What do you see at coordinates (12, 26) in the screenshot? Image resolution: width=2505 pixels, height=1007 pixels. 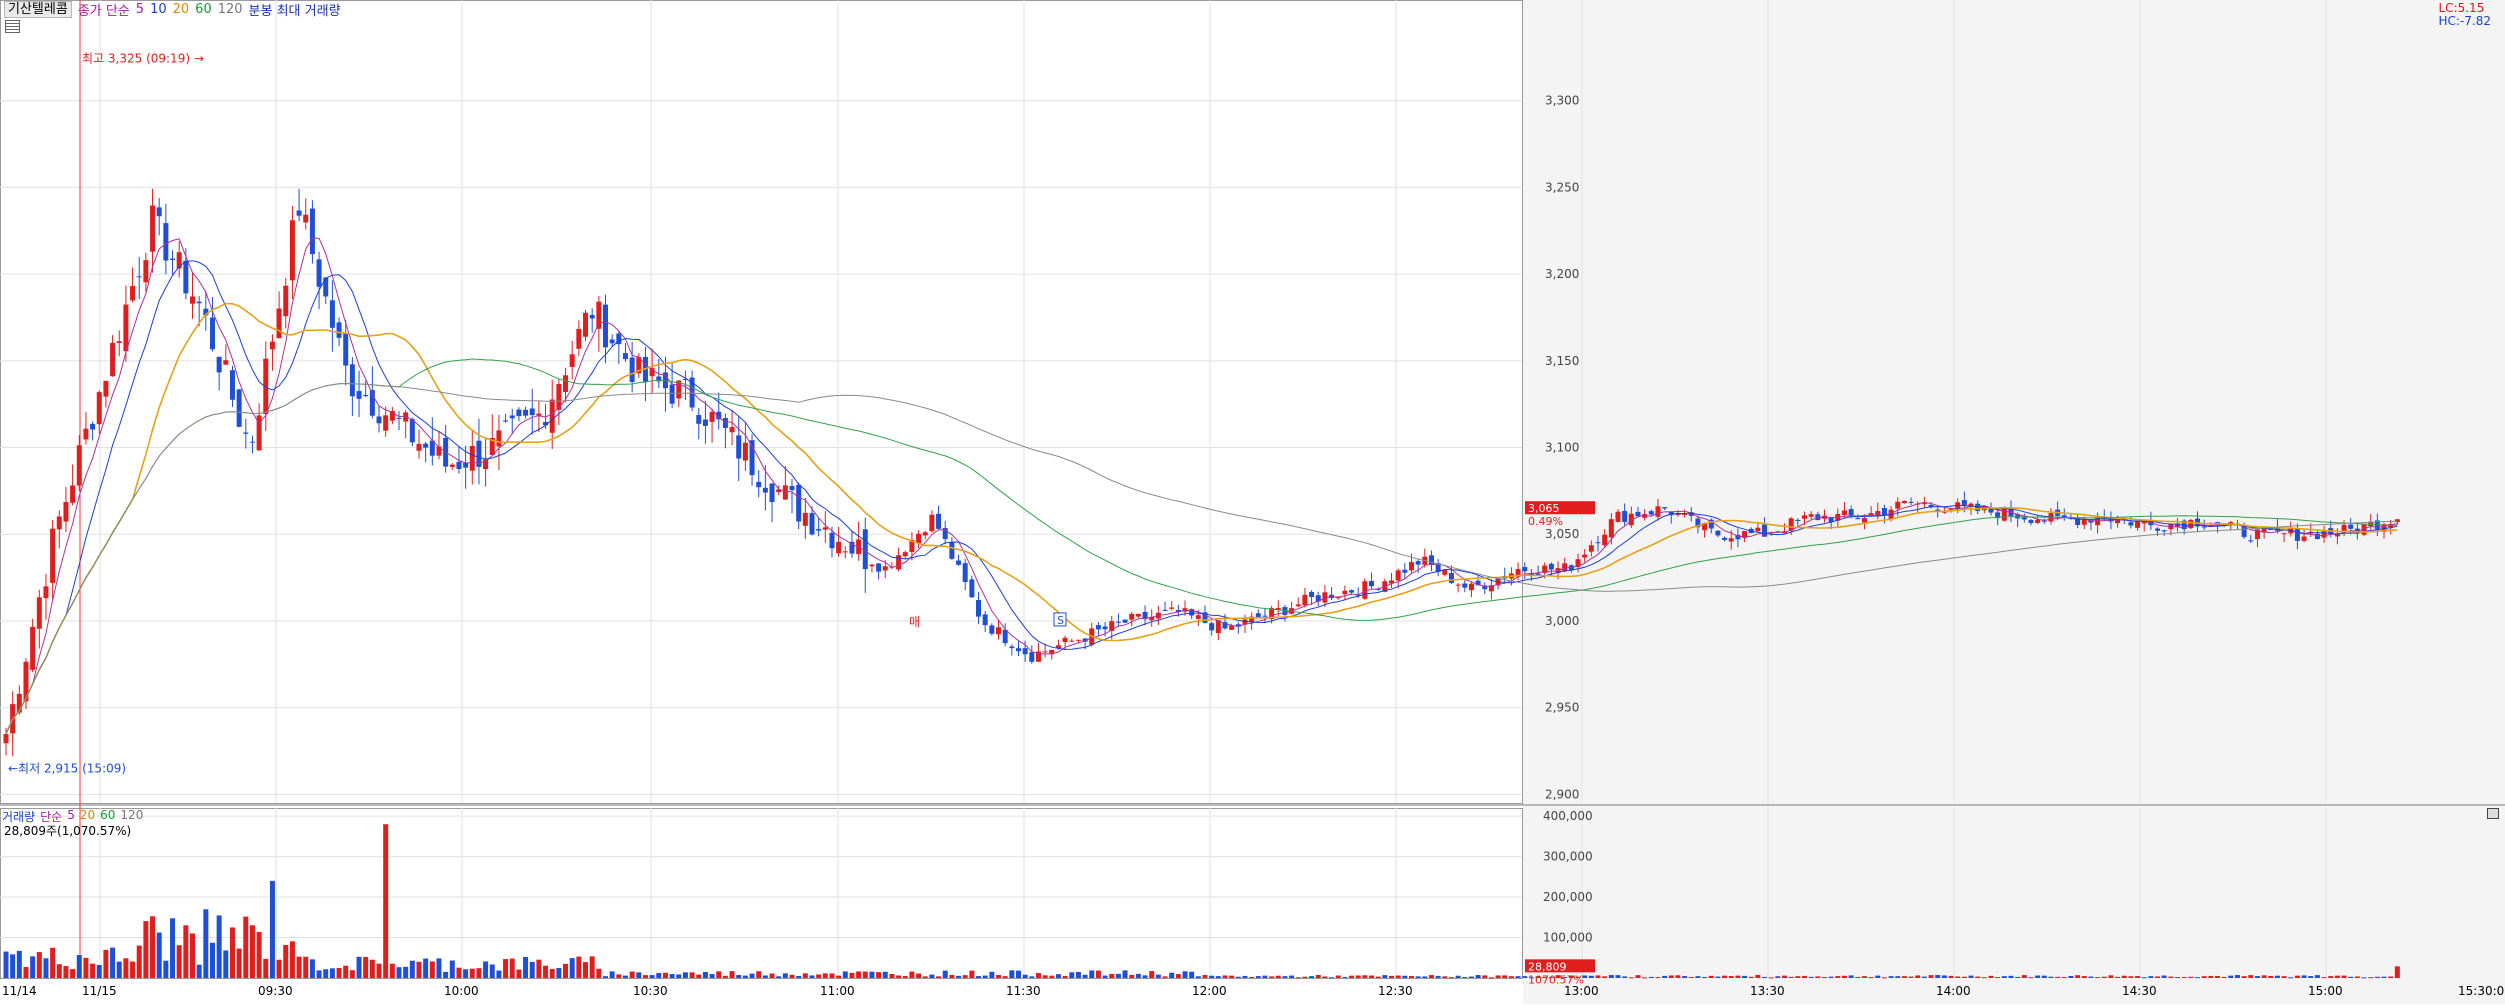 I see `menu-icon` at bounding box center [12, 26].